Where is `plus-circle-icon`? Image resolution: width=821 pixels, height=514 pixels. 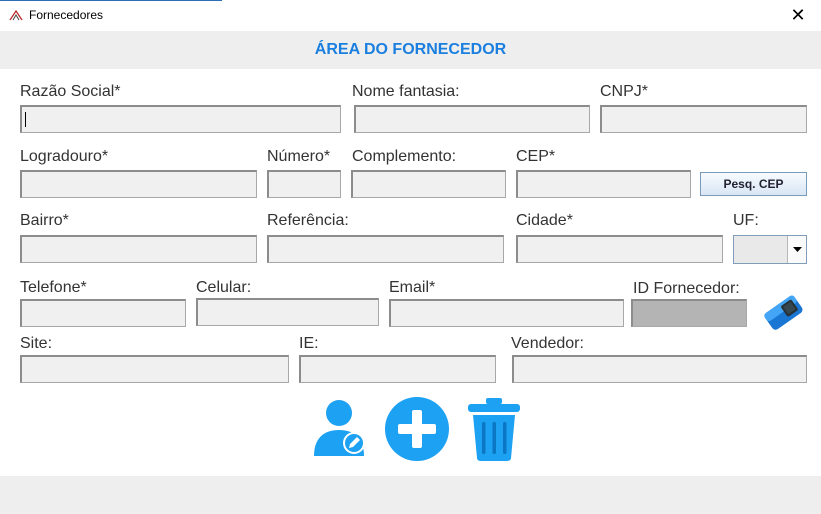 plus-circle-icon is located at coordinates (417, 429).